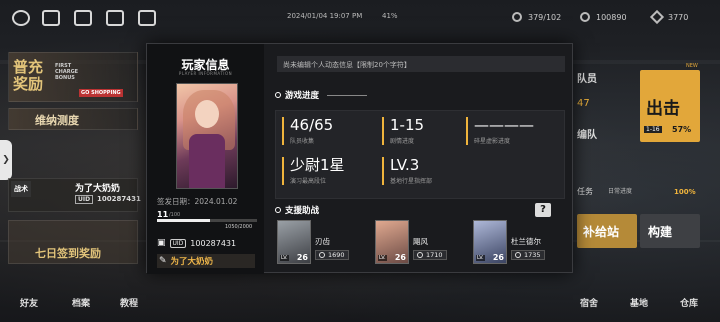 Image resolution: width=720 pixels, height=322 pixels. What do you see at coordinates (336, 255) in the screenshot?
I see `support-power-value: 1690` at bounding box center [336, 255].